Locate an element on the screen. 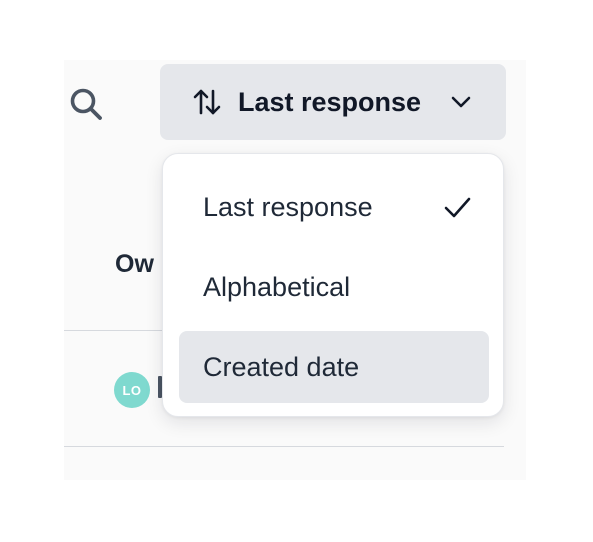  avatar: LO is located at coordinates (132, 390).